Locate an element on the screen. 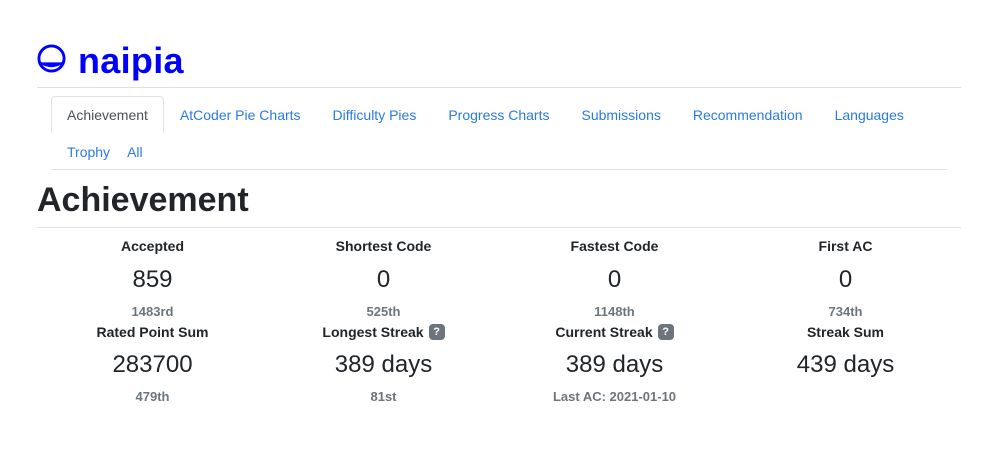 The width and height of the screenshot is (990, 456). tab-trophy: Trophy is located at coordinates (88, 151).